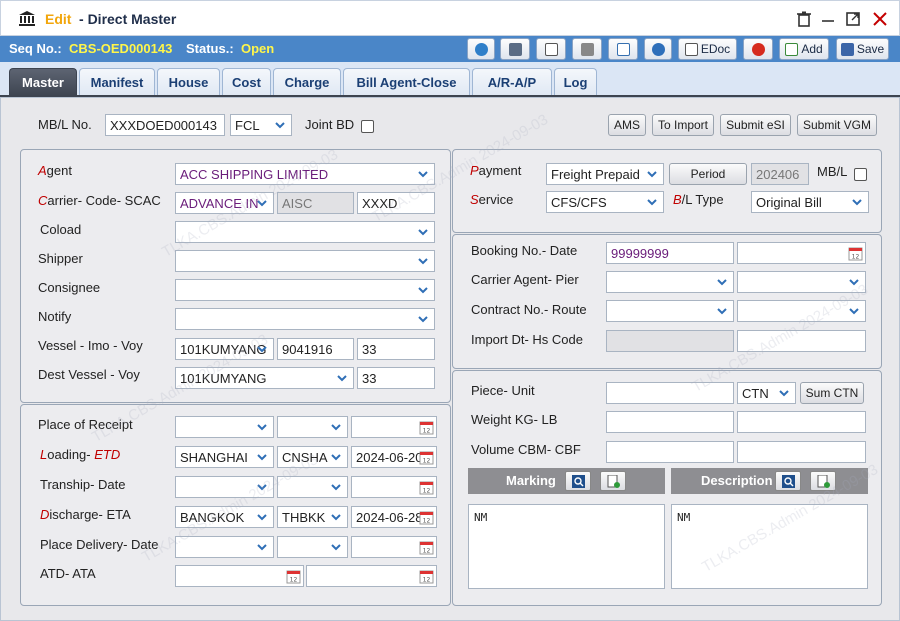 The image size is (900, 621). I want to click on booking-input: 99999999, so click(670, 253).